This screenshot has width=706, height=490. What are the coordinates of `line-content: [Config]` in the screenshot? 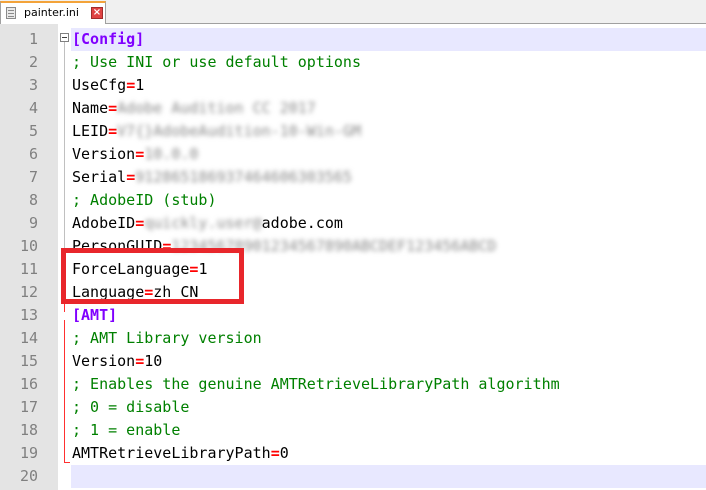 It's located at (388, 39).